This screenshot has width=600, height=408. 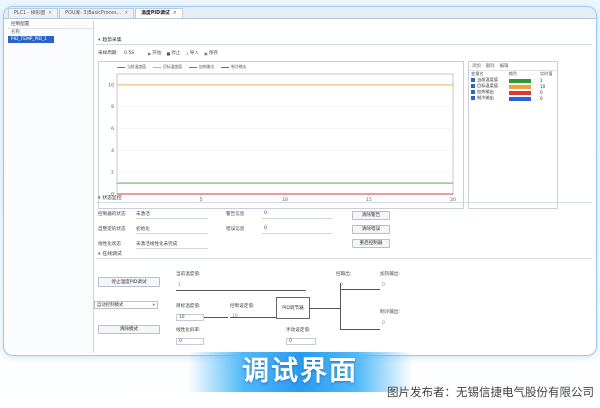 I want to click on import-icon: ↧, so click(x=187, y=53).